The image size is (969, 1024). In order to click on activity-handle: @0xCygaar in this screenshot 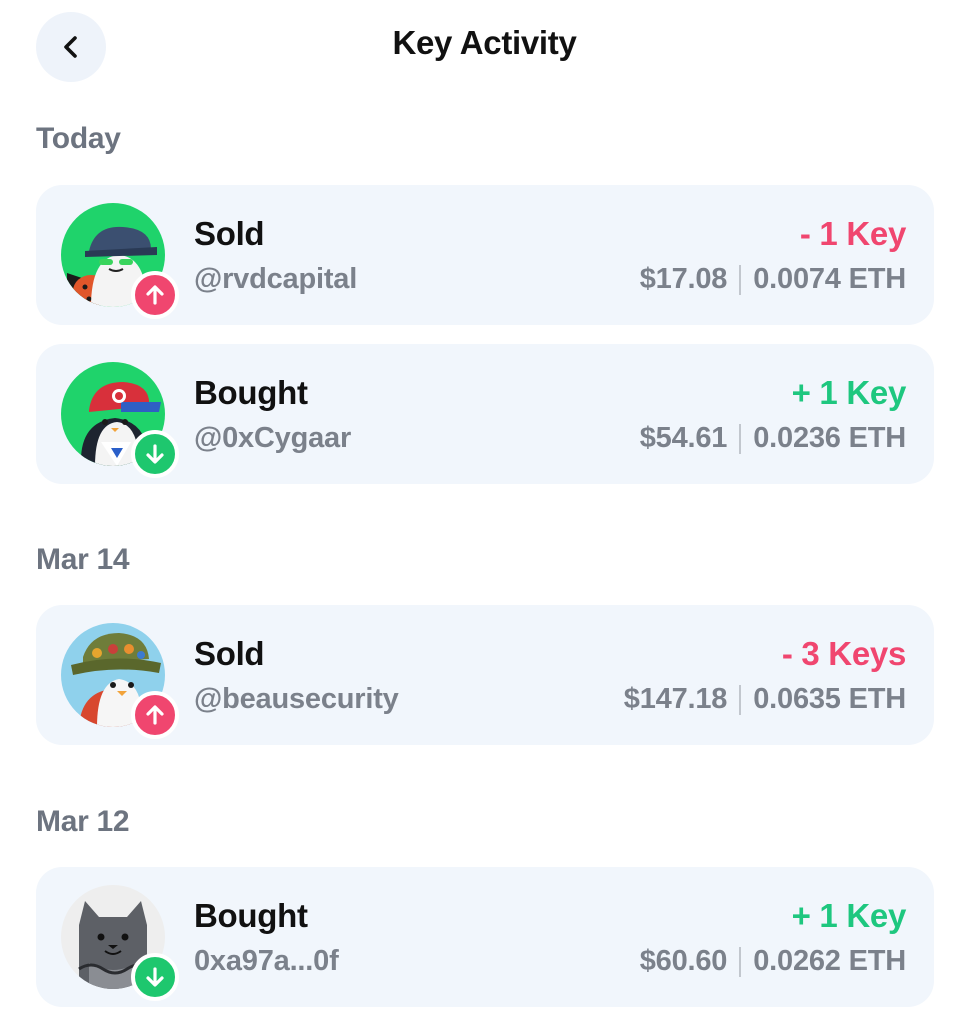, I will do `click(273, 438)`.